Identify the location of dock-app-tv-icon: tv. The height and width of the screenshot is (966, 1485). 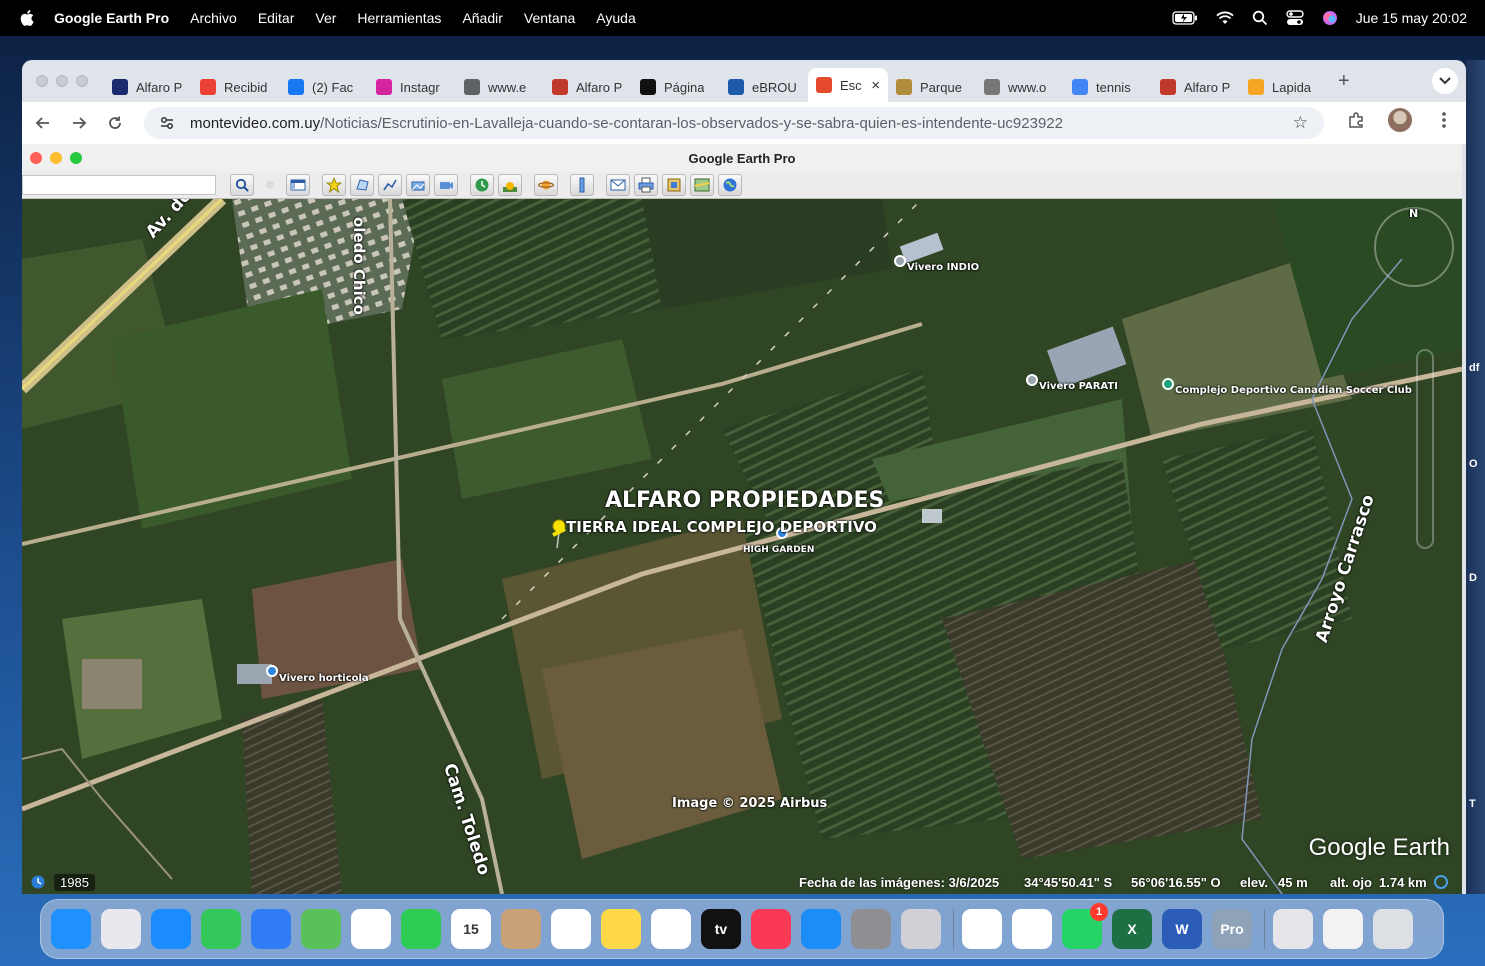
(721, 929).